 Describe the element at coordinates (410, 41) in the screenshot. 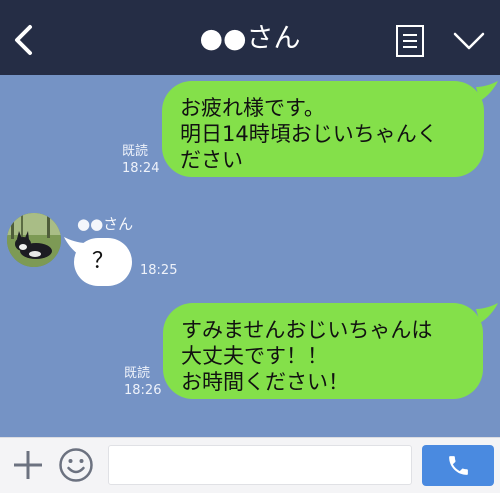

I see `notes-icon` at that location.